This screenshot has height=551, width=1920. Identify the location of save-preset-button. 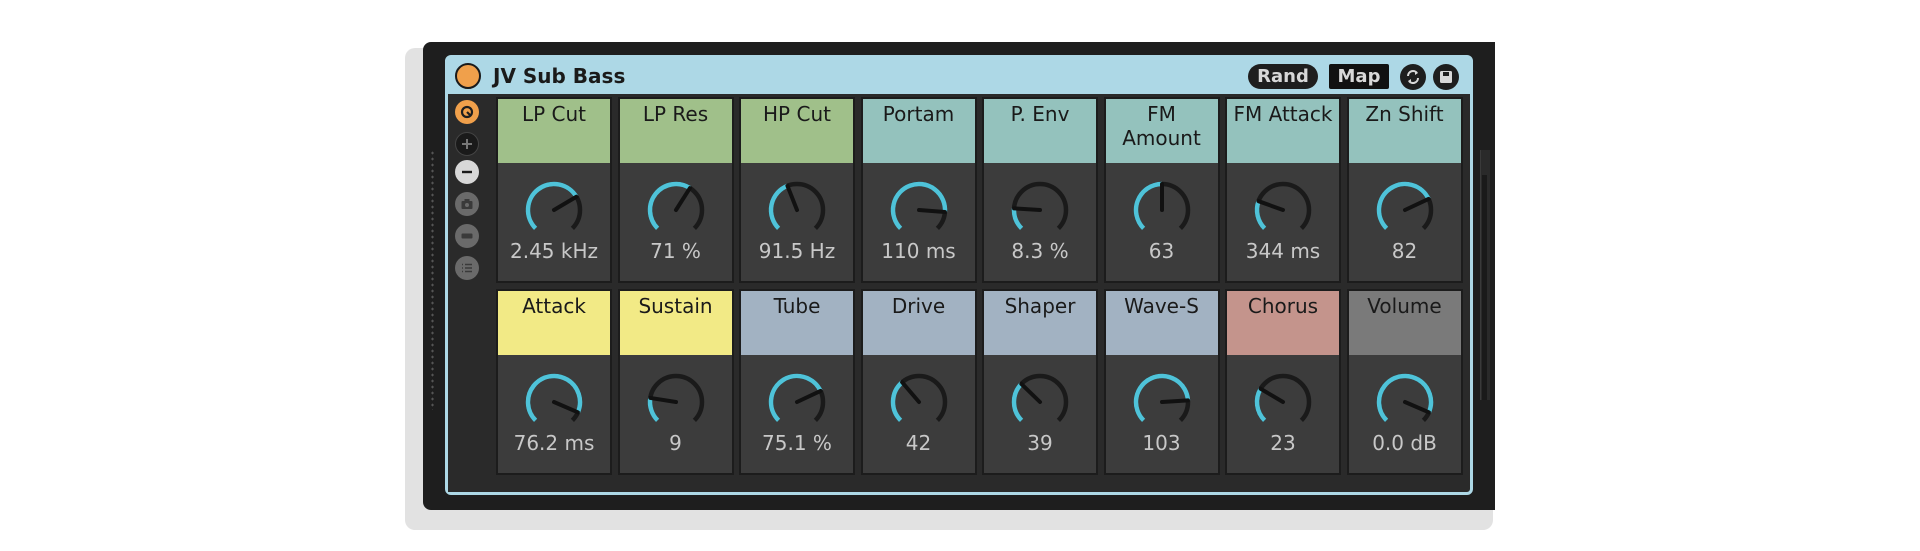
(1446, 77).